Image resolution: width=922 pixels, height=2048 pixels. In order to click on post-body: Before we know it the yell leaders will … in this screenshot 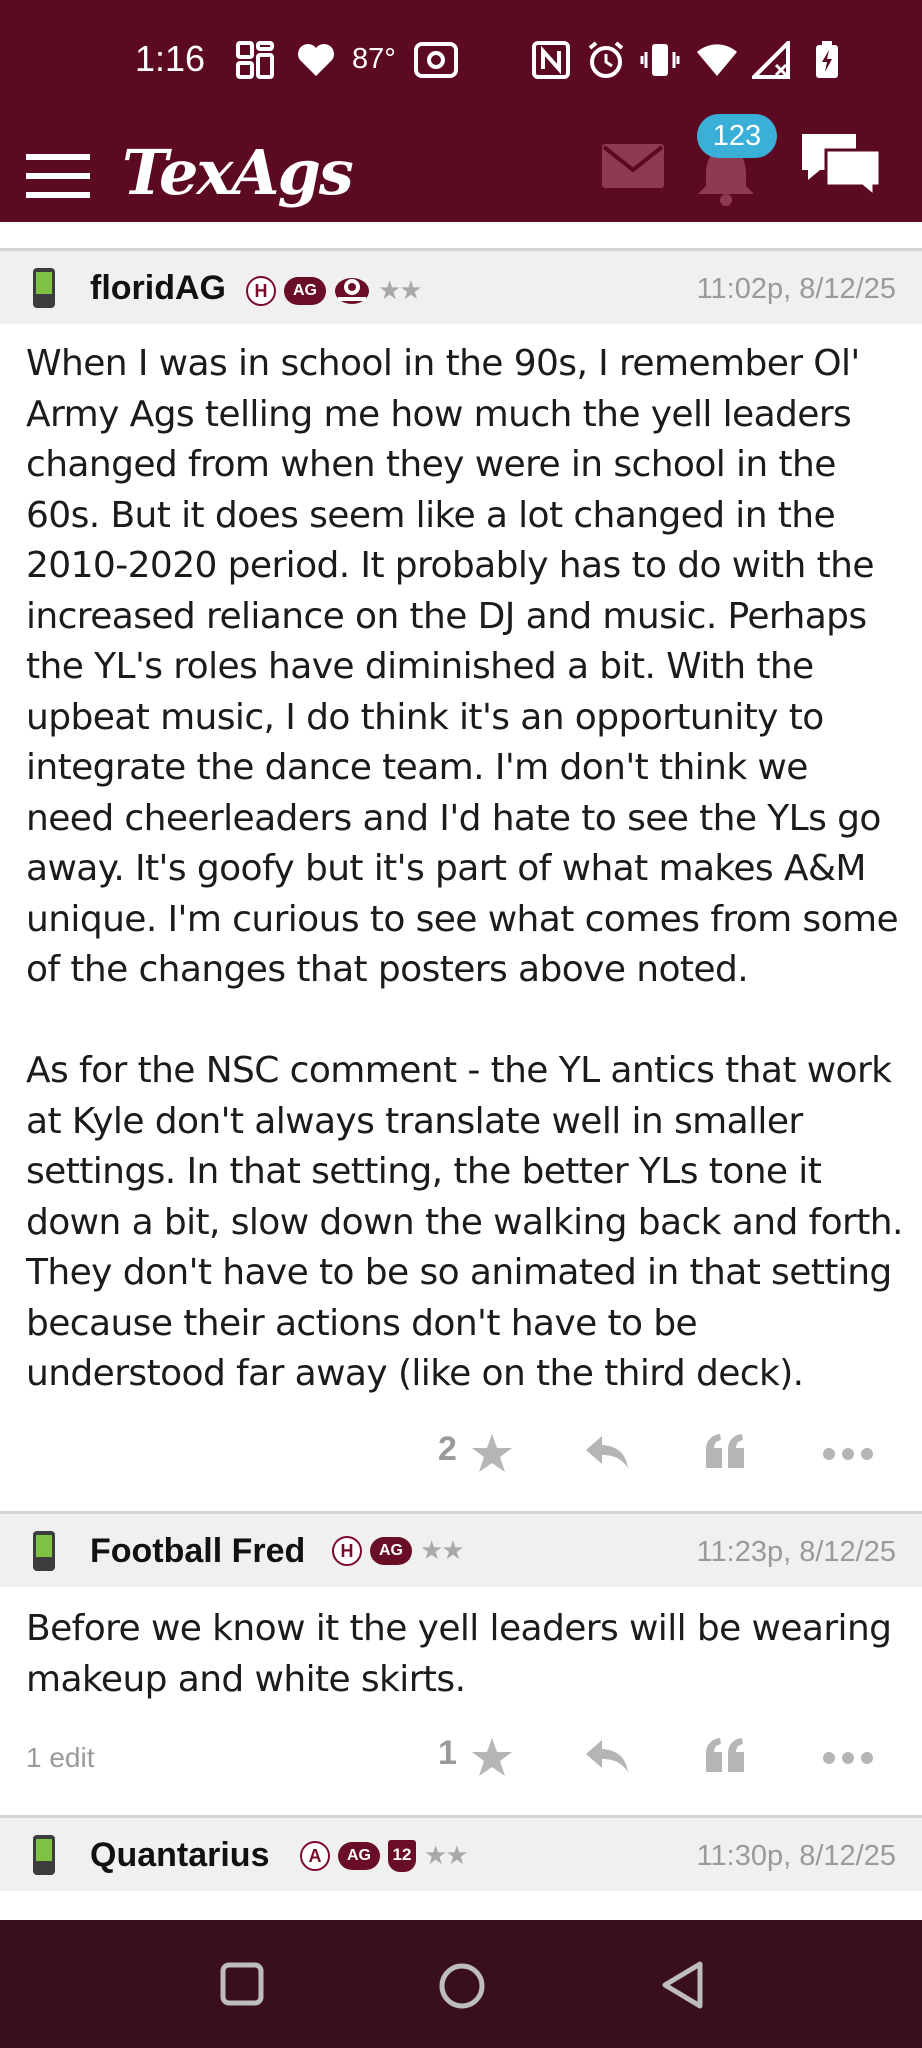, I will do `click(464, 1654)`.